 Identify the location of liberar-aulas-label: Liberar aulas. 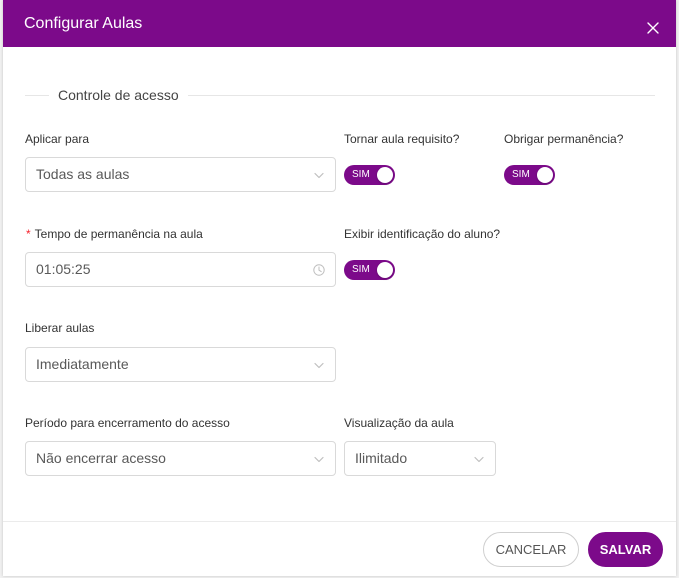
(60, 328).